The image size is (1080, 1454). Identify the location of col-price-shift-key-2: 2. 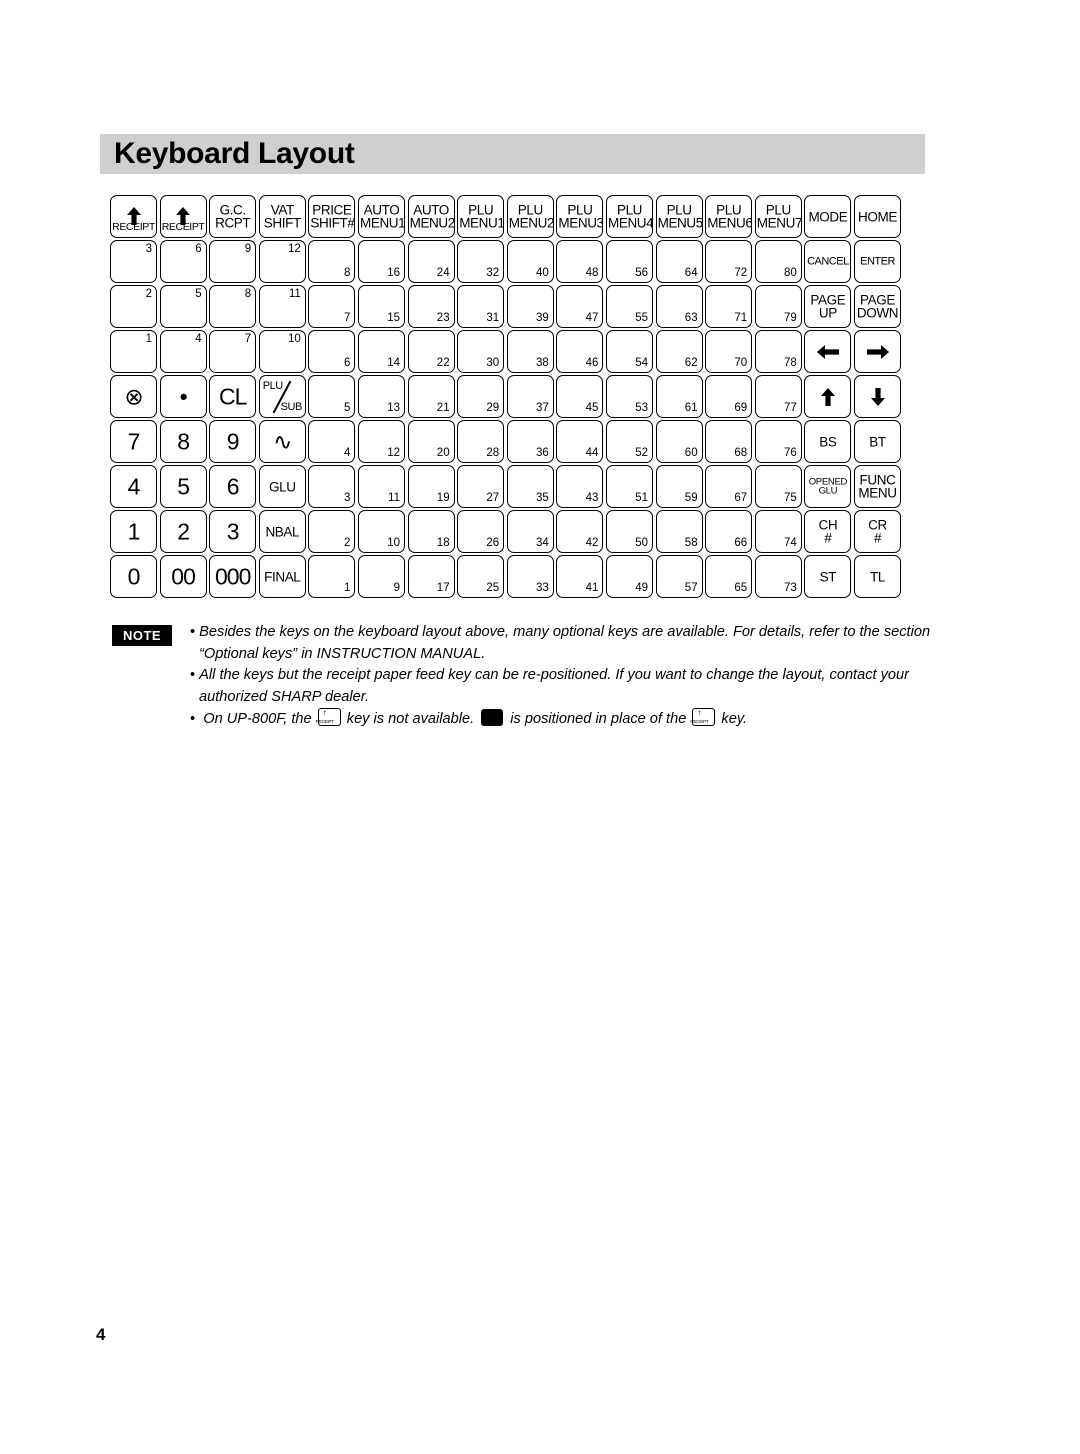
(332, 531).